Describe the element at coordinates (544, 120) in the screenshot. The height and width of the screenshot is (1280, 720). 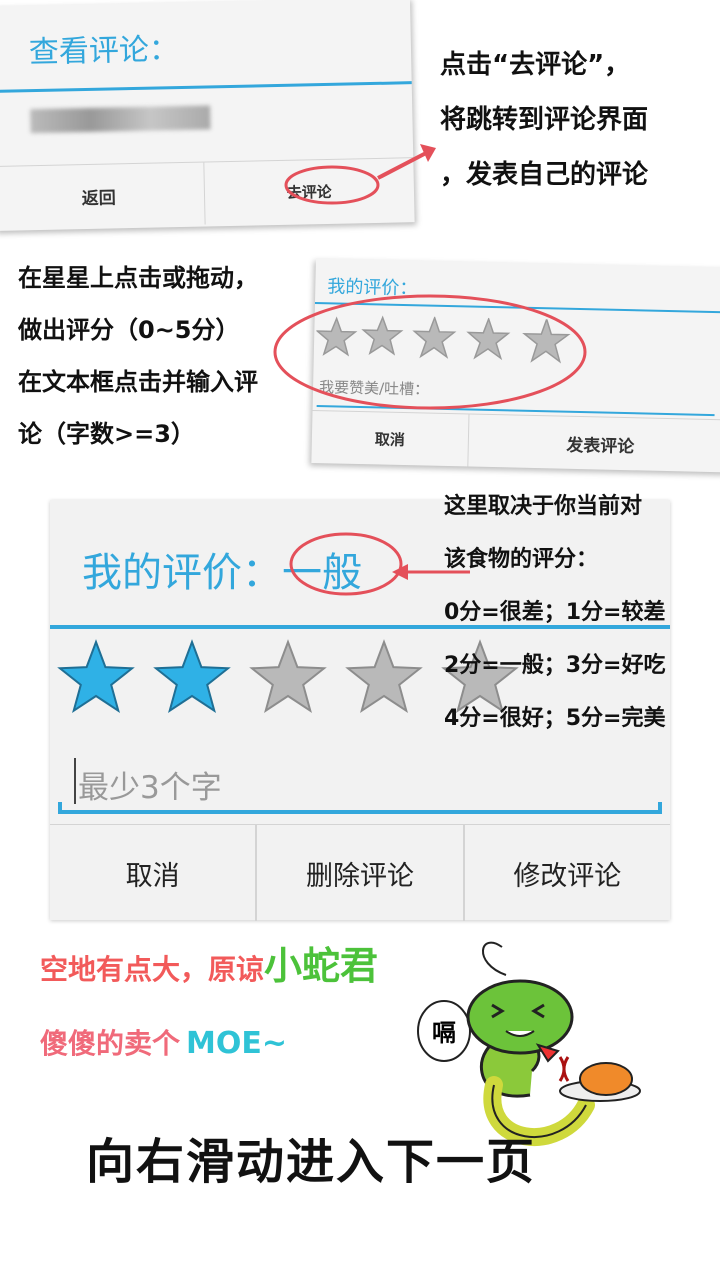
I see `note-go-comment: 点击“去评论”， 将跳转到评论界面 ，发表自己的评论` at that location.